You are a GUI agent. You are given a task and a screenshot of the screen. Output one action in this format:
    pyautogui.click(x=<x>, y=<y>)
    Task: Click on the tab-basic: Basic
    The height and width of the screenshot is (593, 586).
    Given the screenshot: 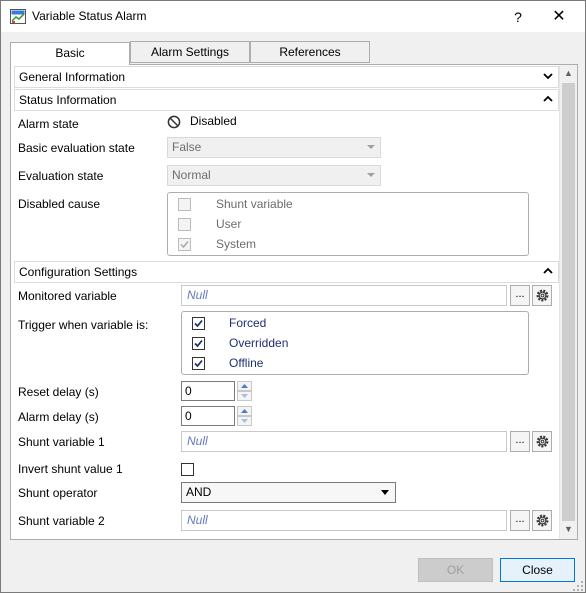 What is the action you would take?
    pyautogui.click(x=70, y=53)
    